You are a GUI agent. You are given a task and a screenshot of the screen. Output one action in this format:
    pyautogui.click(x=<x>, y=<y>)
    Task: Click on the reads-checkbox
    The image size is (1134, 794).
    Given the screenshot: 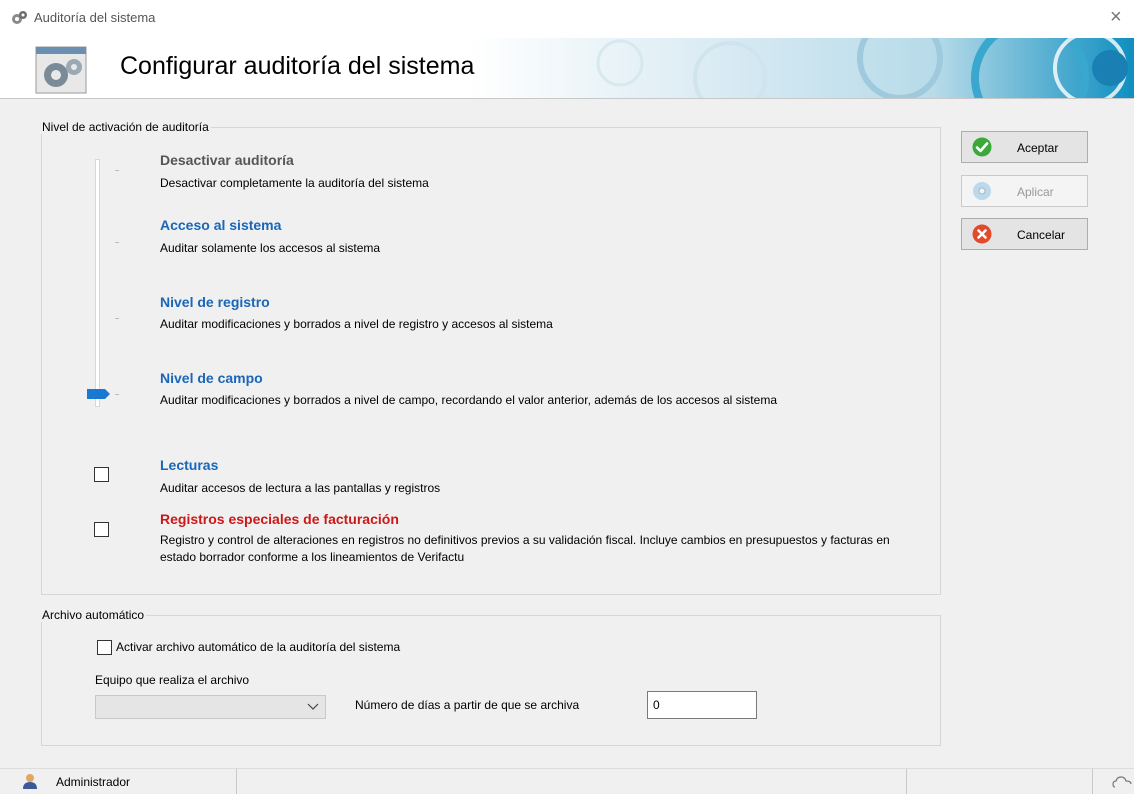 What is the action you would take?
    pyautogui.click(x=101, y=474)
    